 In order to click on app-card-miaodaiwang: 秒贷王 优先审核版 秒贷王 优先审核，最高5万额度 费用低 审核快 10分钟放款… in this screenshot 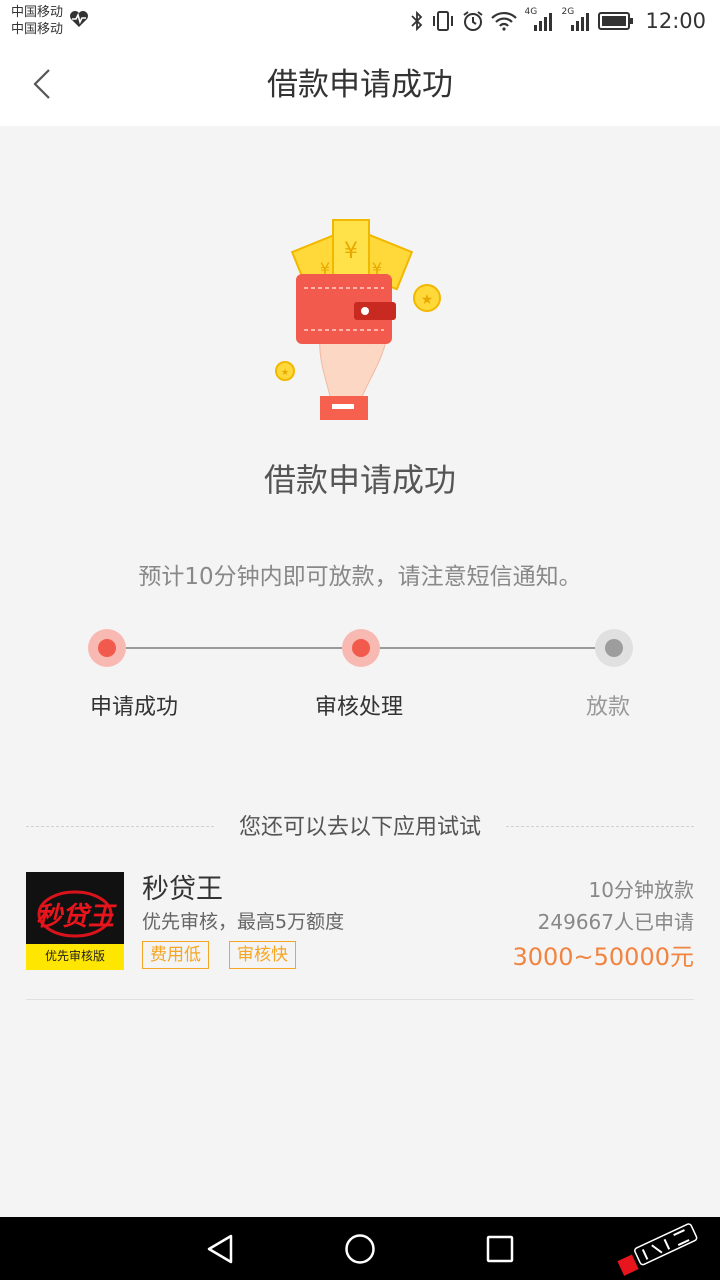, I will do `click(360, 933)`.